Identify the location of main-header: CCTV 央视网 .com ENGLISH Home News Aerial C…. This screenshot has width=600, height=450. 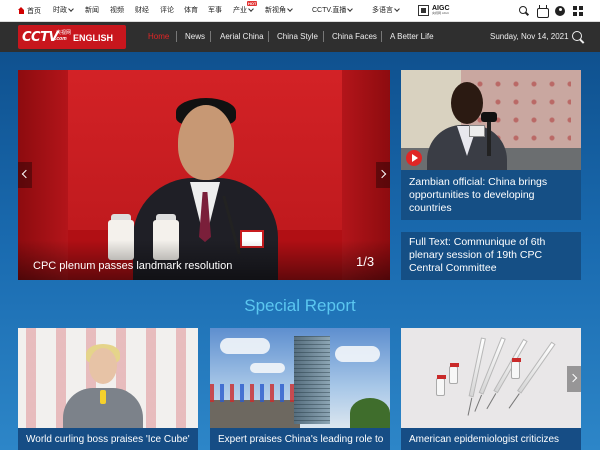
(300, 37).